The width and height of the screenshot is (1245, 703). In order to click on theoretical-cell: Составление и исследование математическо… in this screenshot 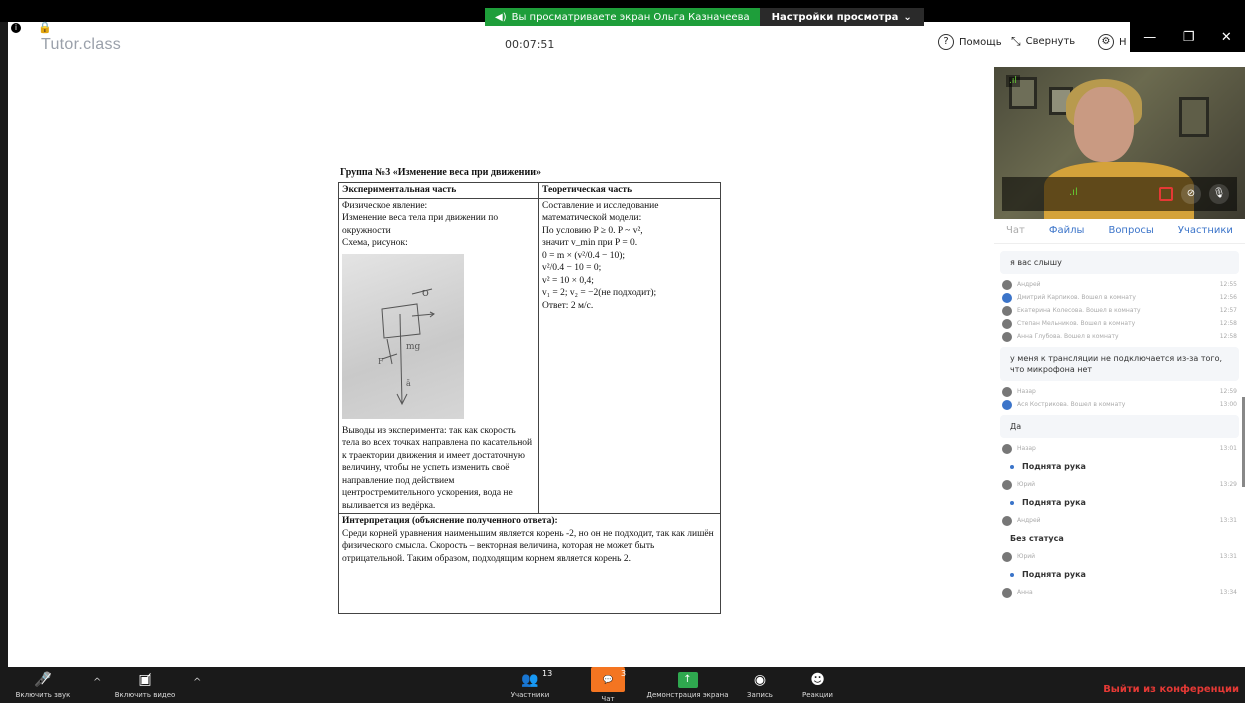, I will do `click(629, 355)`.